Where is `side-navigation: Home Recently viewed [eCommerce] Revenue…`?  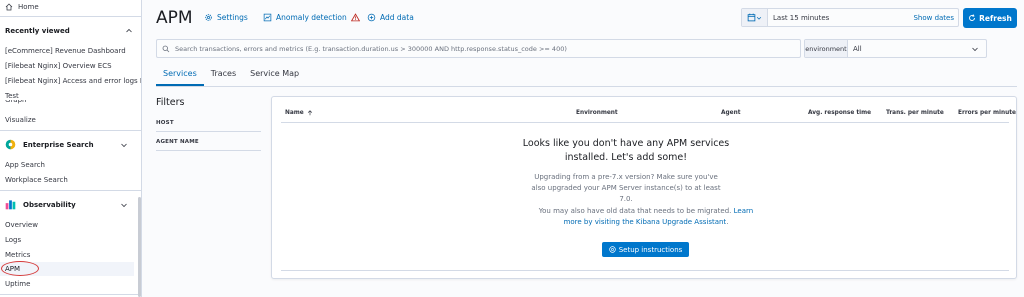
side-navigation: Home Recently viewed [eCommerce] Revenue… is located at coordinates (71, 148).